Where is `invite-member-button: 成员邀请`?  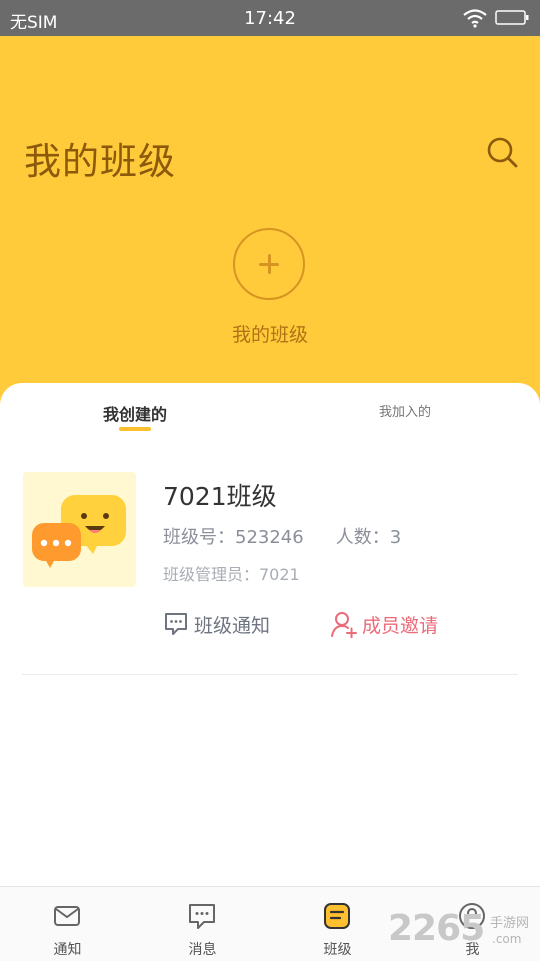 invite-member-button: 成员邀请 is located at coordinates (384, 624).